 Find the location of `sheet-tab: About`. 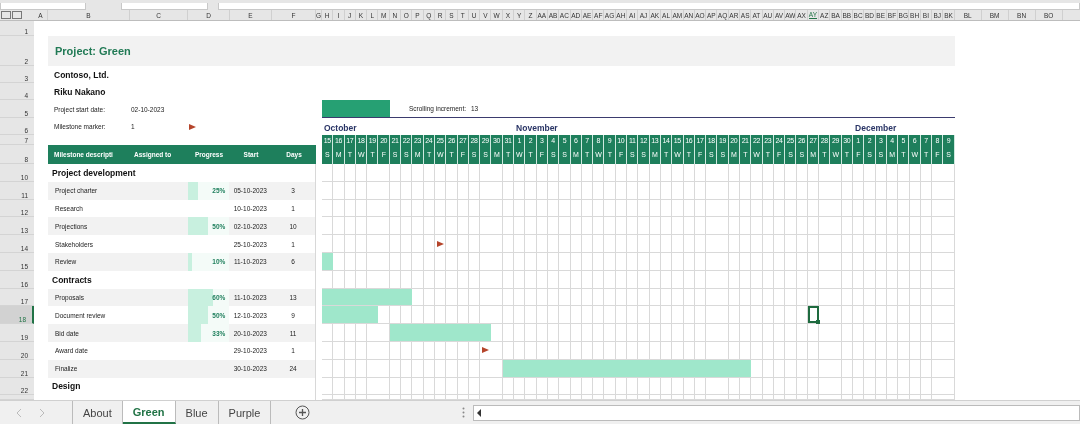

sheet-tab: About is located at coordinates (98, 412).